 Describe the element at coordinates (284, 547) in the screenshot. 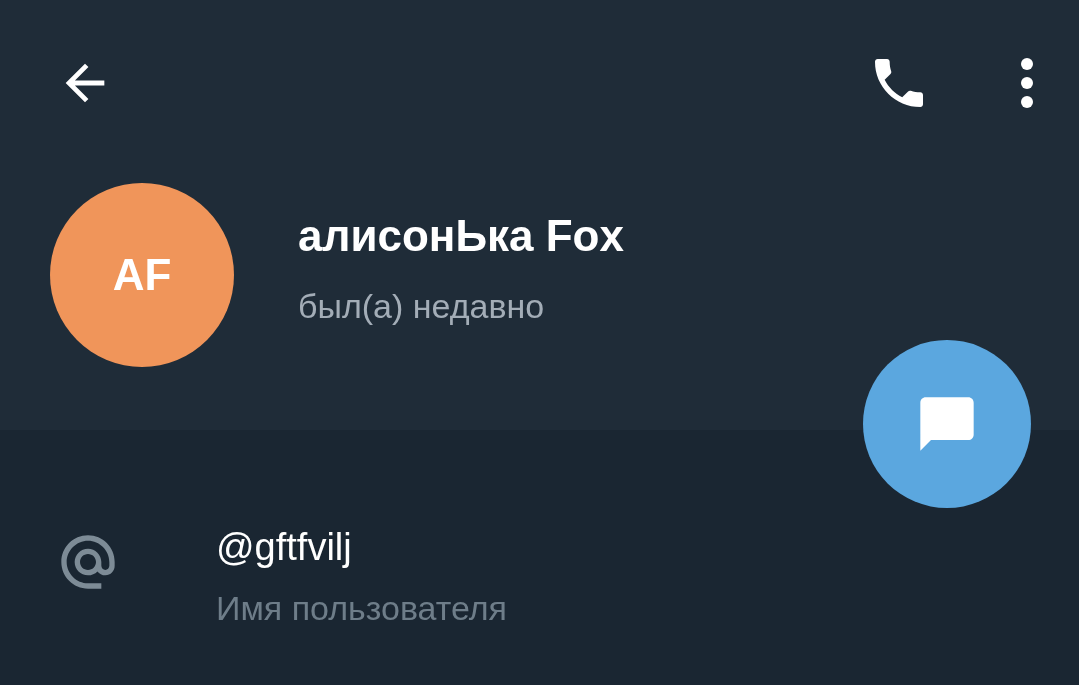

I see `username-value: @gftfvilj` at that location.